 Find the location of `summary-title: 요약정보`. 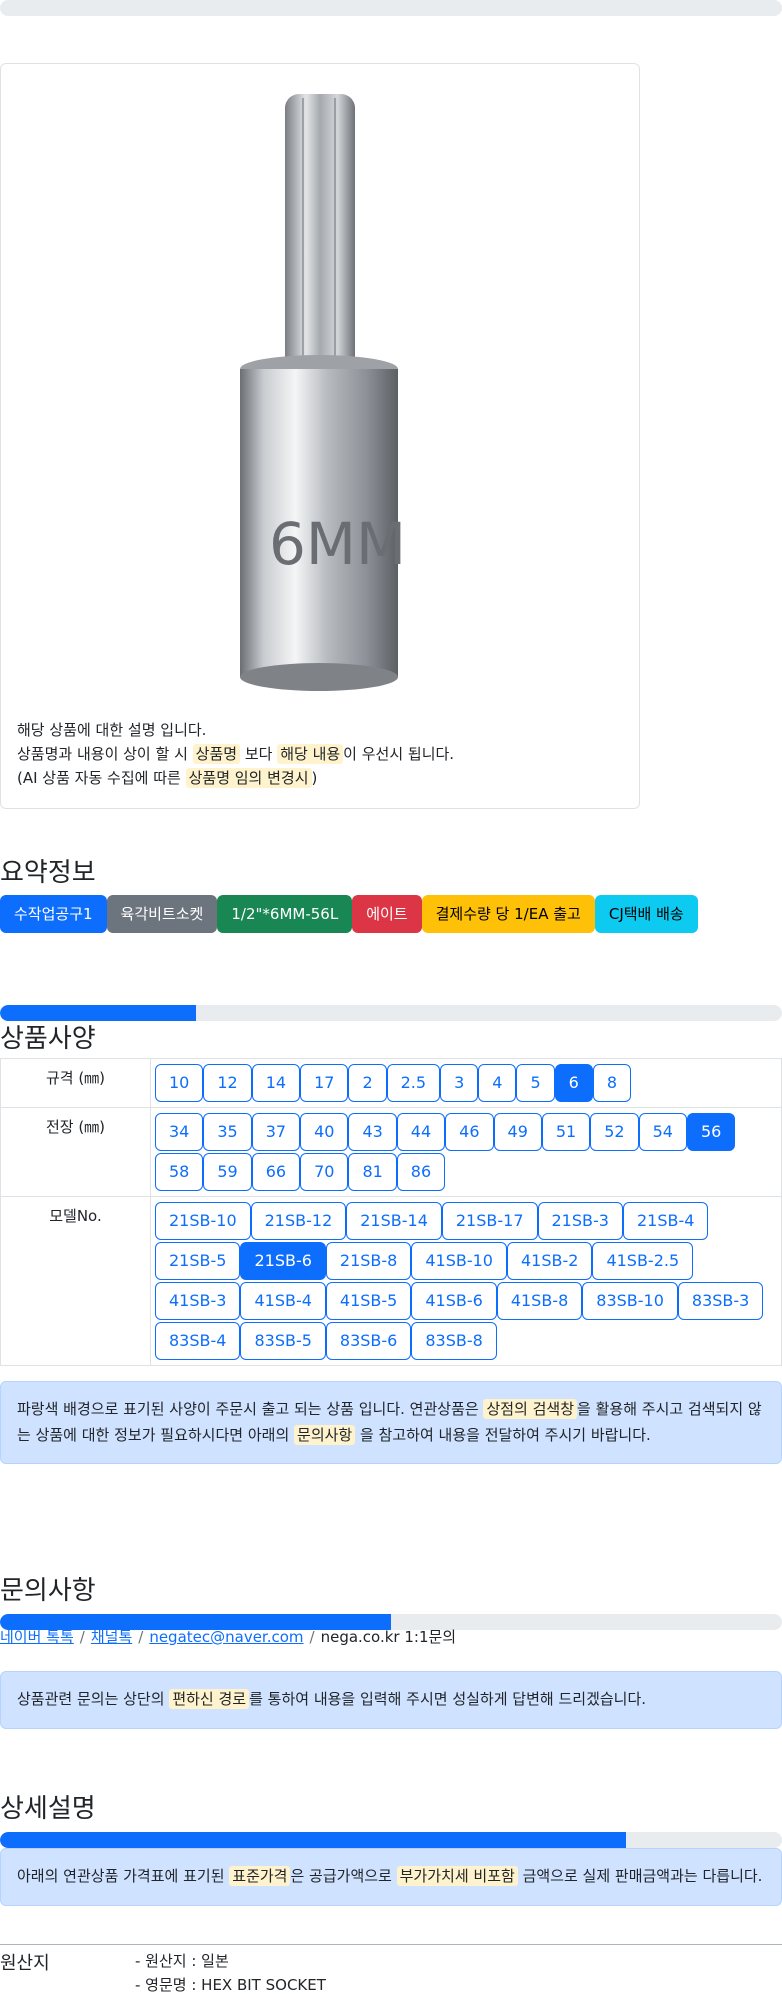

summary-title: 요약정보 is located at coordinates (48, 873).